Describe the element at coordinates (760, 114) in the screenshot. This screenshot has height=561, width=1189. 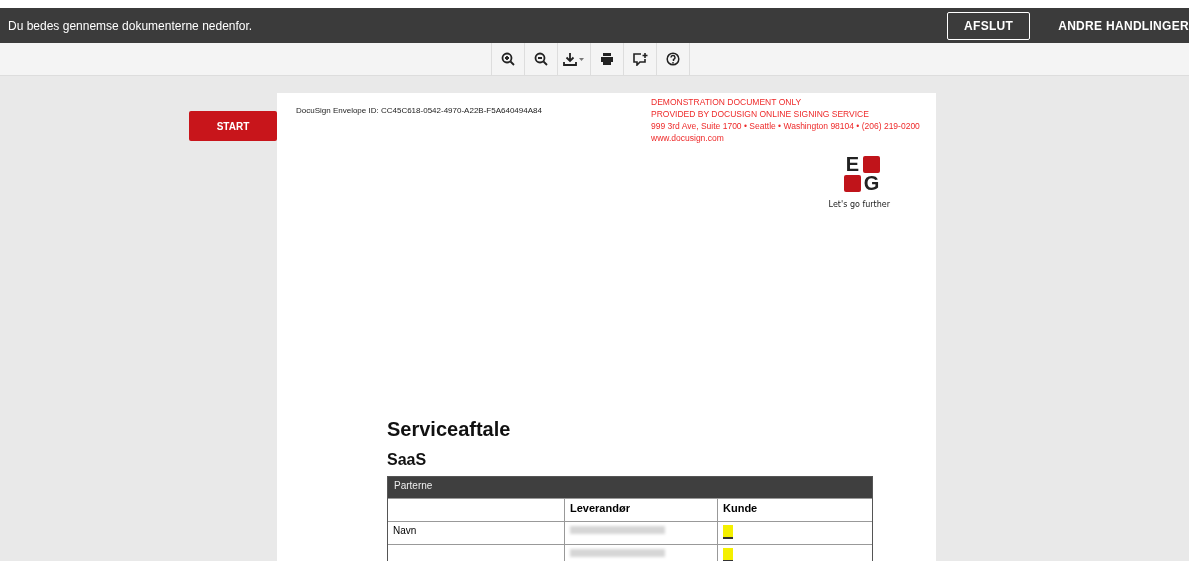
I see `demo-notice-line: PROVIDED BY DOCUSIGN ONLINE SIGNING SERVICE` at that location.